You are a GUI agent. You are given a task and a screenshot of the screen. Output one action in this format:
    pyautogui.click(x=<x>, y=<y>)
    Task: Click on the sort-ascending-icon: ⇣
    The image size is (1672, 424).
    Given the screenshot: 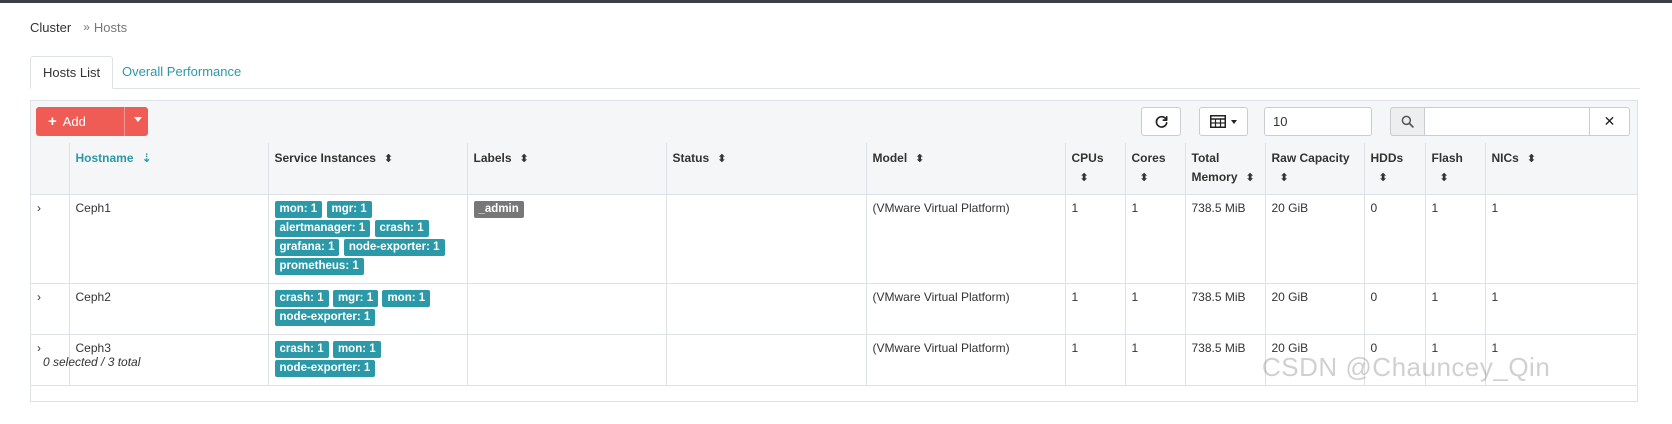 What is the action you would take?
    pyautogui.click(x=146, y=158)
    